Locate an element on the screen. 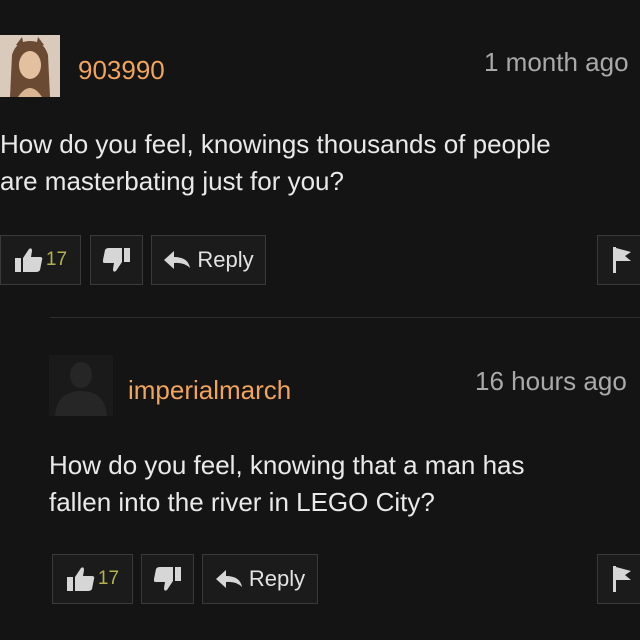  thumbs-down-icon is located at coordinates (167, 579).